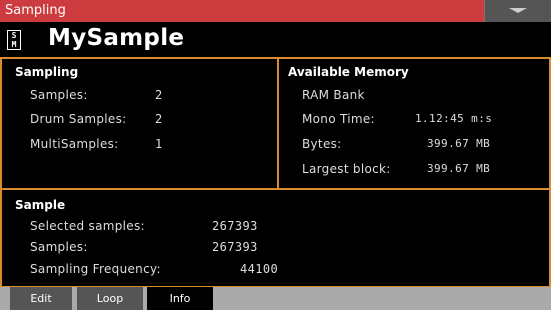 This screenshot has width=551, height=310. Describe the element at coordinates (35, 10) in the screenshot. I see `window-title: Sampling` at that location.